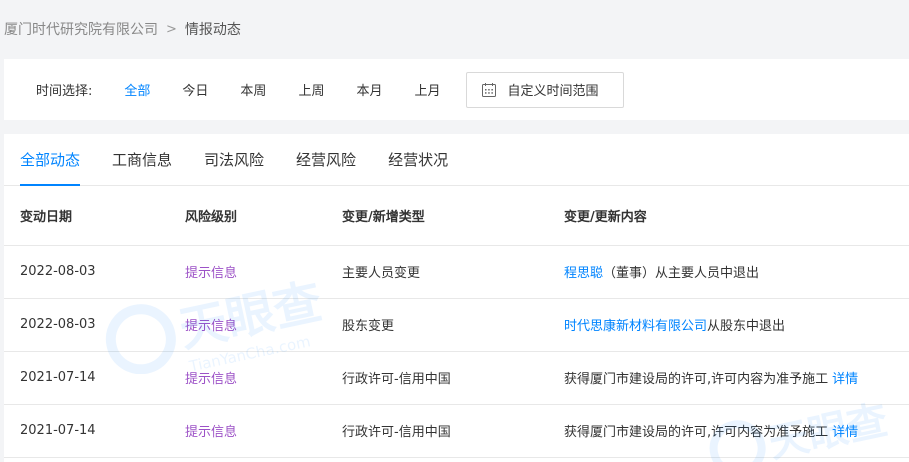 The height and width of the screenshot is (462, 909). What do you see at coordinates (247, 216) in the screenshot?
I see `header-risk-level: 风险级别` at bounding box center [247, 216].